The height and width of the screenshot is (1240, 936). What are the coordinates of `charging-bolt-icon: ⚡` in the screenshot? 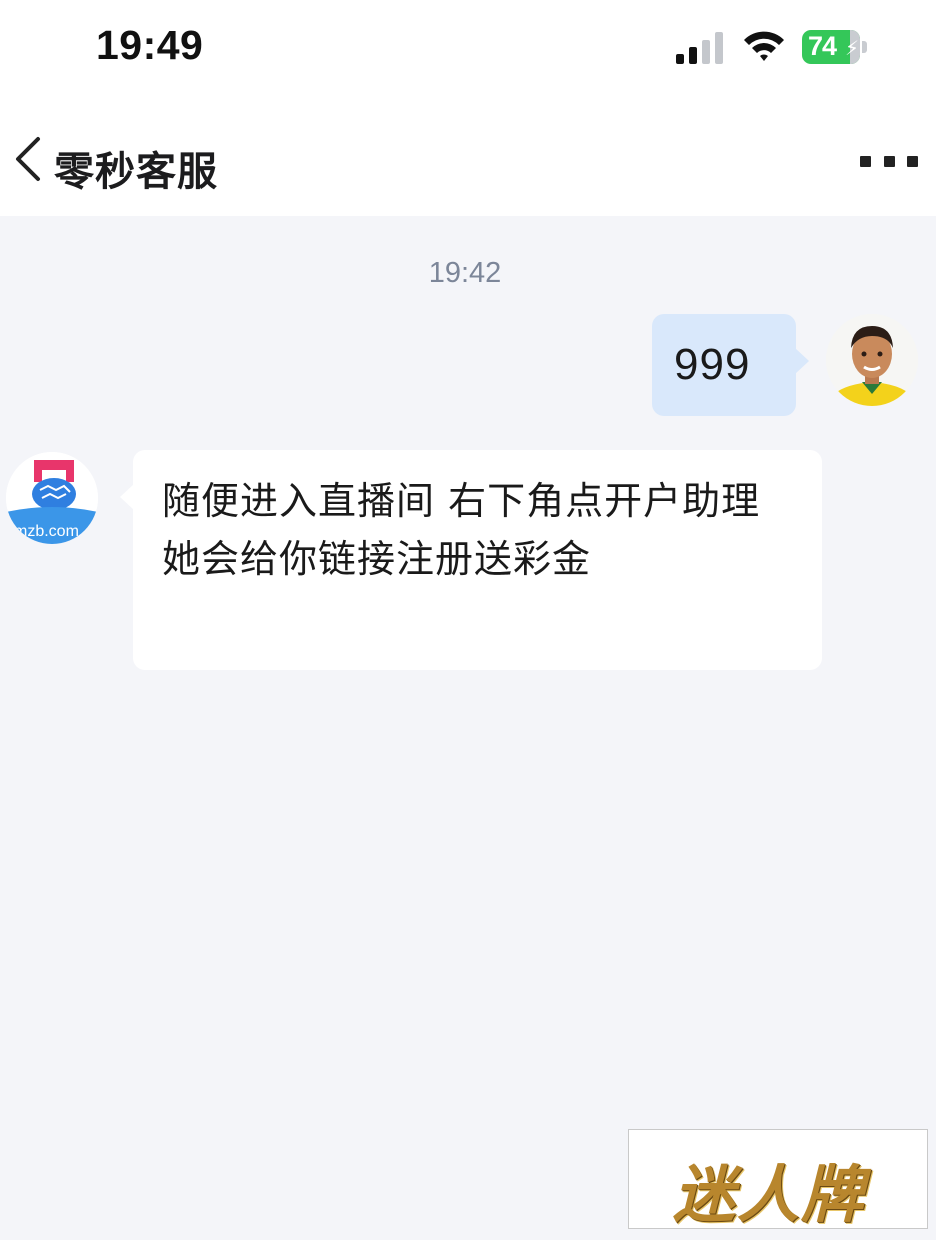 It's located at (852, 48).